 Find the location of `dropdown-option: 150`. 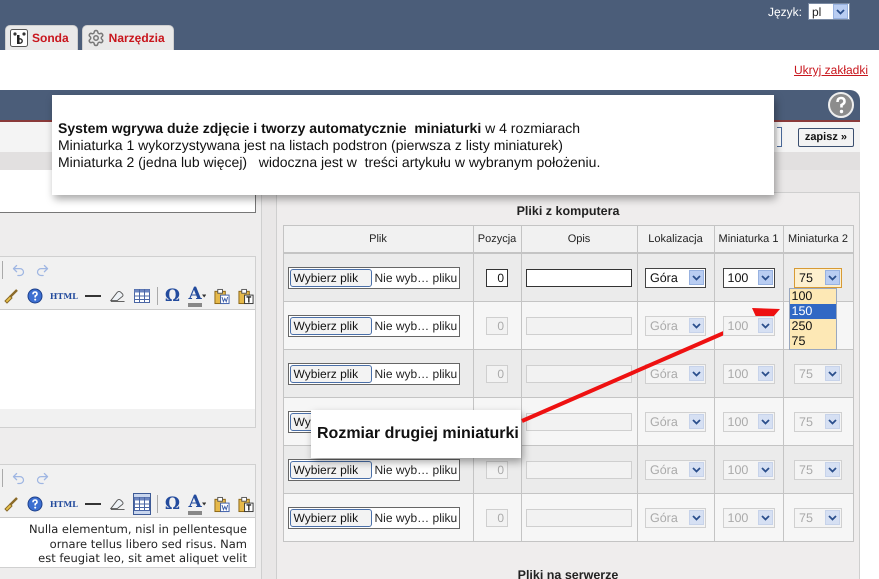

dropdown-option: 150 is located at coordinates (813, 311).